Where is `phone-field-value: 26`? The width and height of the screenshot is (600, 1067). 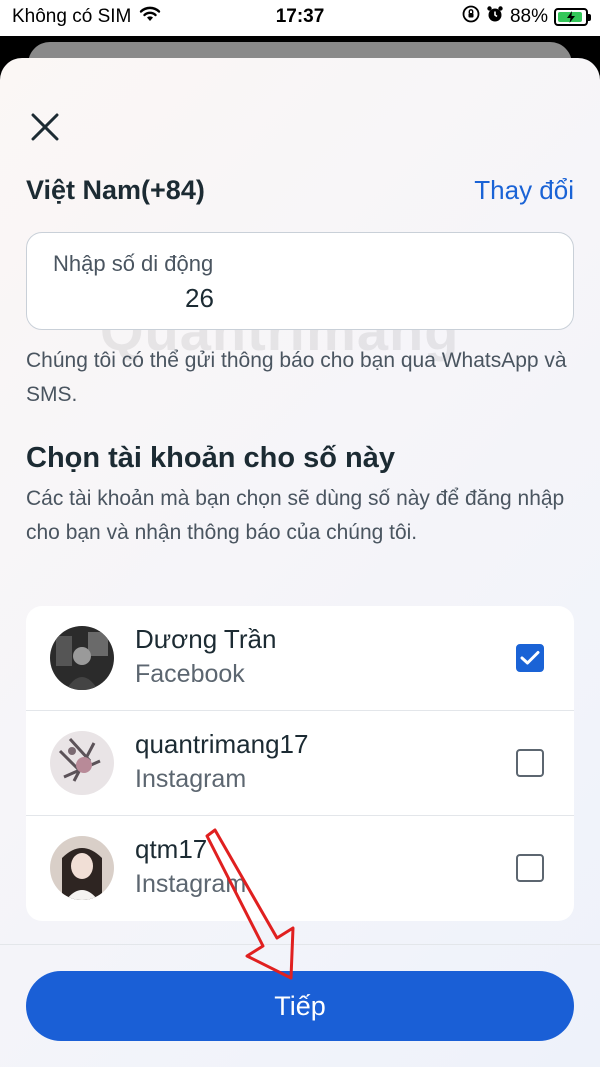 phone-field-value: 26 is located at coordinates (199, 298).